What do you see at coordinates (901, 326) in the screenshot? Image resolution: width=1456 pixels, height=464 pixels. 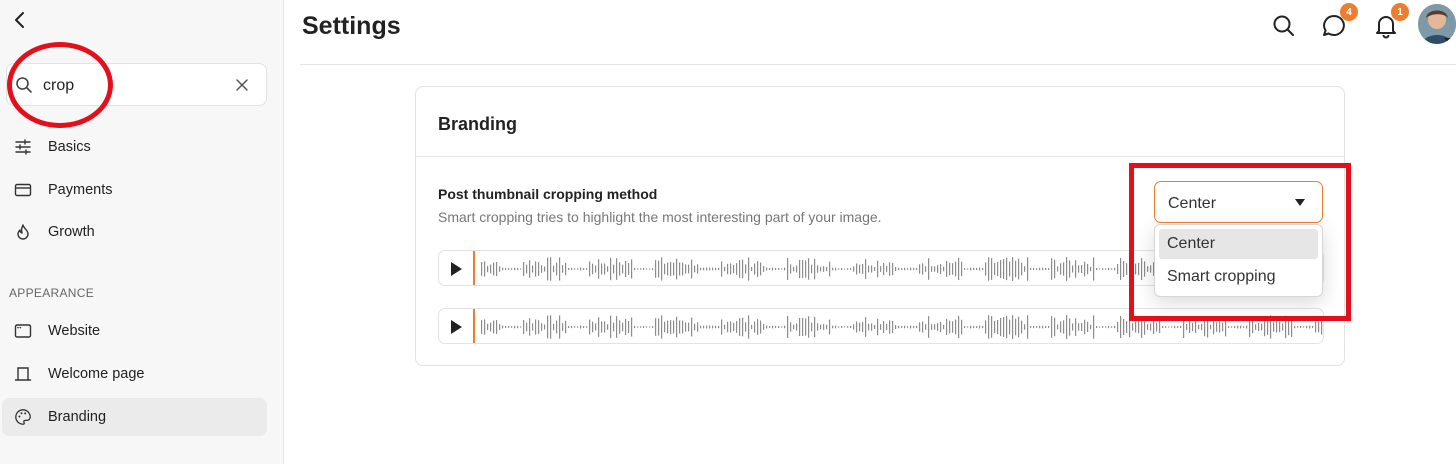 I see `waveform` at bounding box center [901, 326].